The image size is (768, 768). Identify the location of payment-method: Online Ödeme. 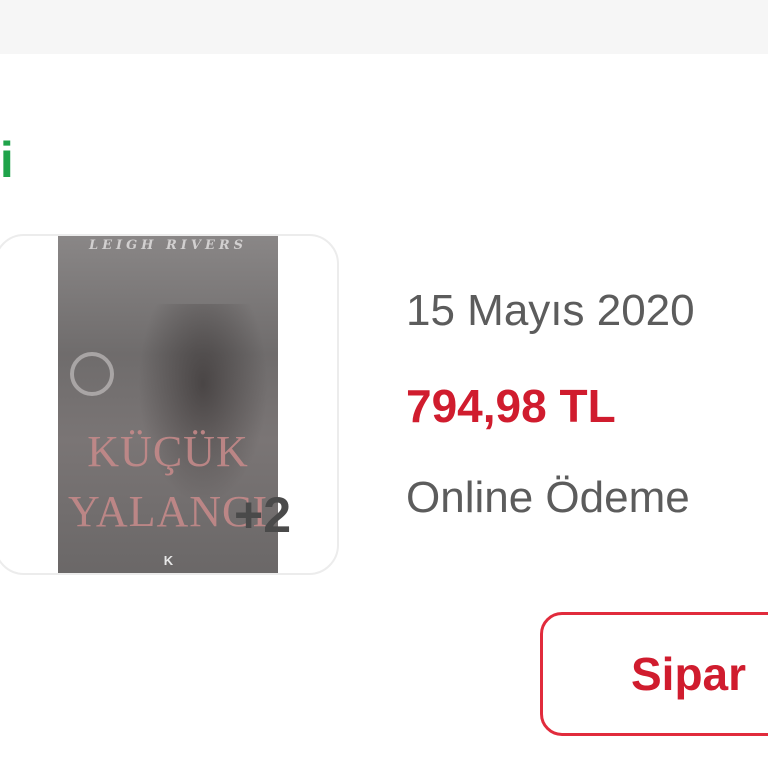
(548, 497).